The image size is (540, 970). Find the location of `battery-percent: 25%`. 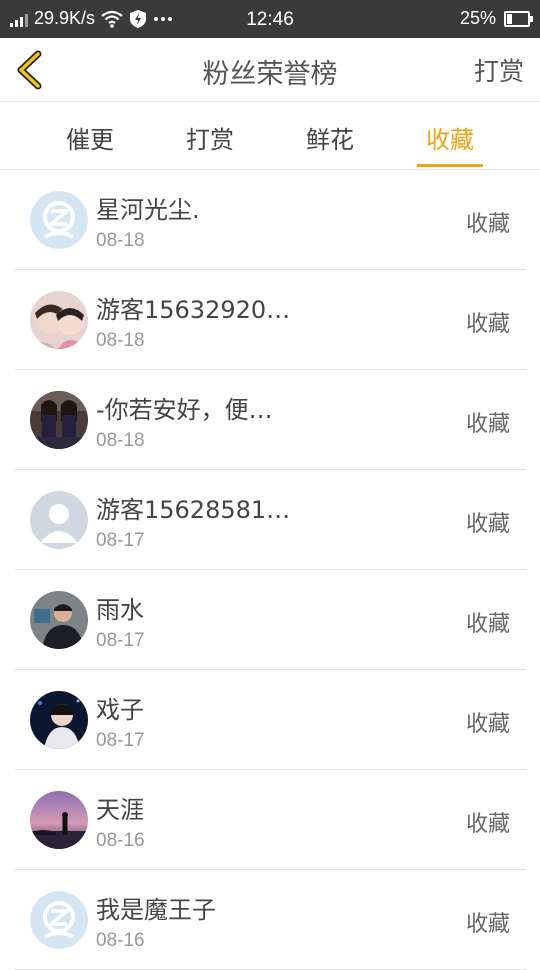

battery-percent: 25% is located at coordinates (477, 18).